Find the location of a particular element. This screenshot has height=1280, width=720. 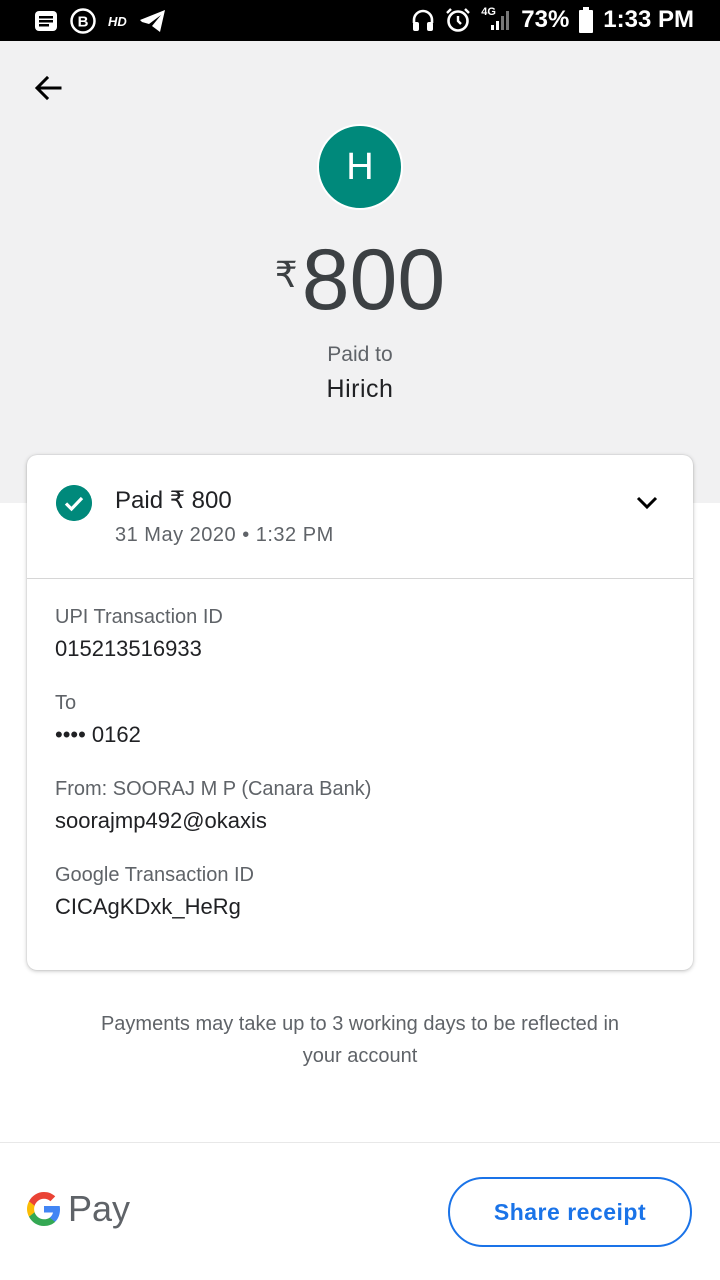

alarm-icon is located at coordinates (458, 20).